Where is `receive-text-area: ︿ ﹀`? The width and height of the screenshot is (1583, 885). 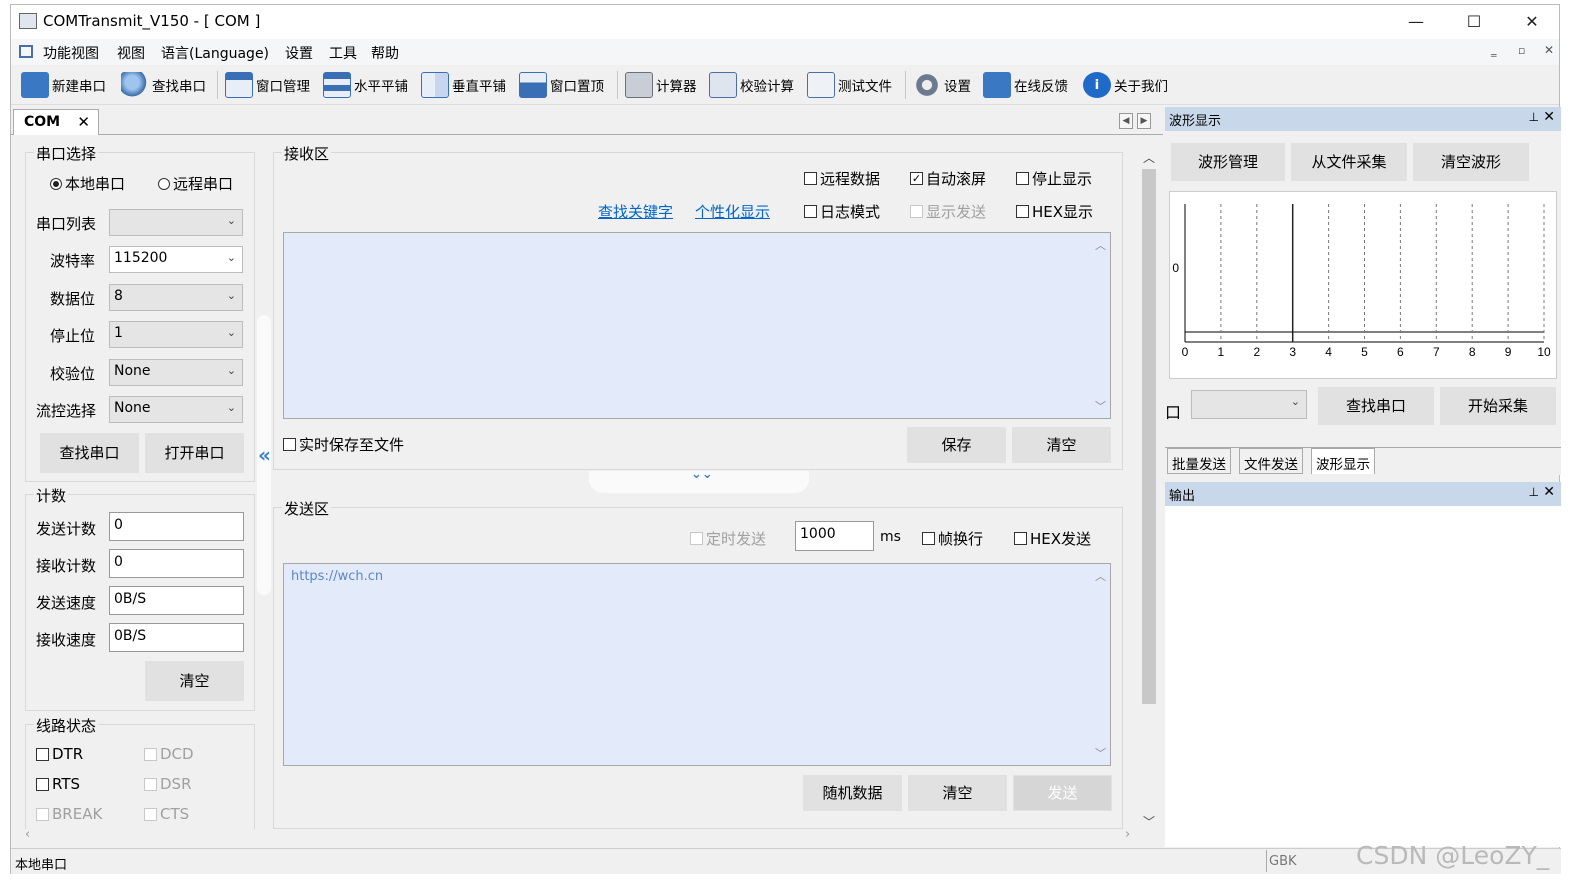 receive-text-area: ︿ ﹀ is located at coordinates (697, 325).